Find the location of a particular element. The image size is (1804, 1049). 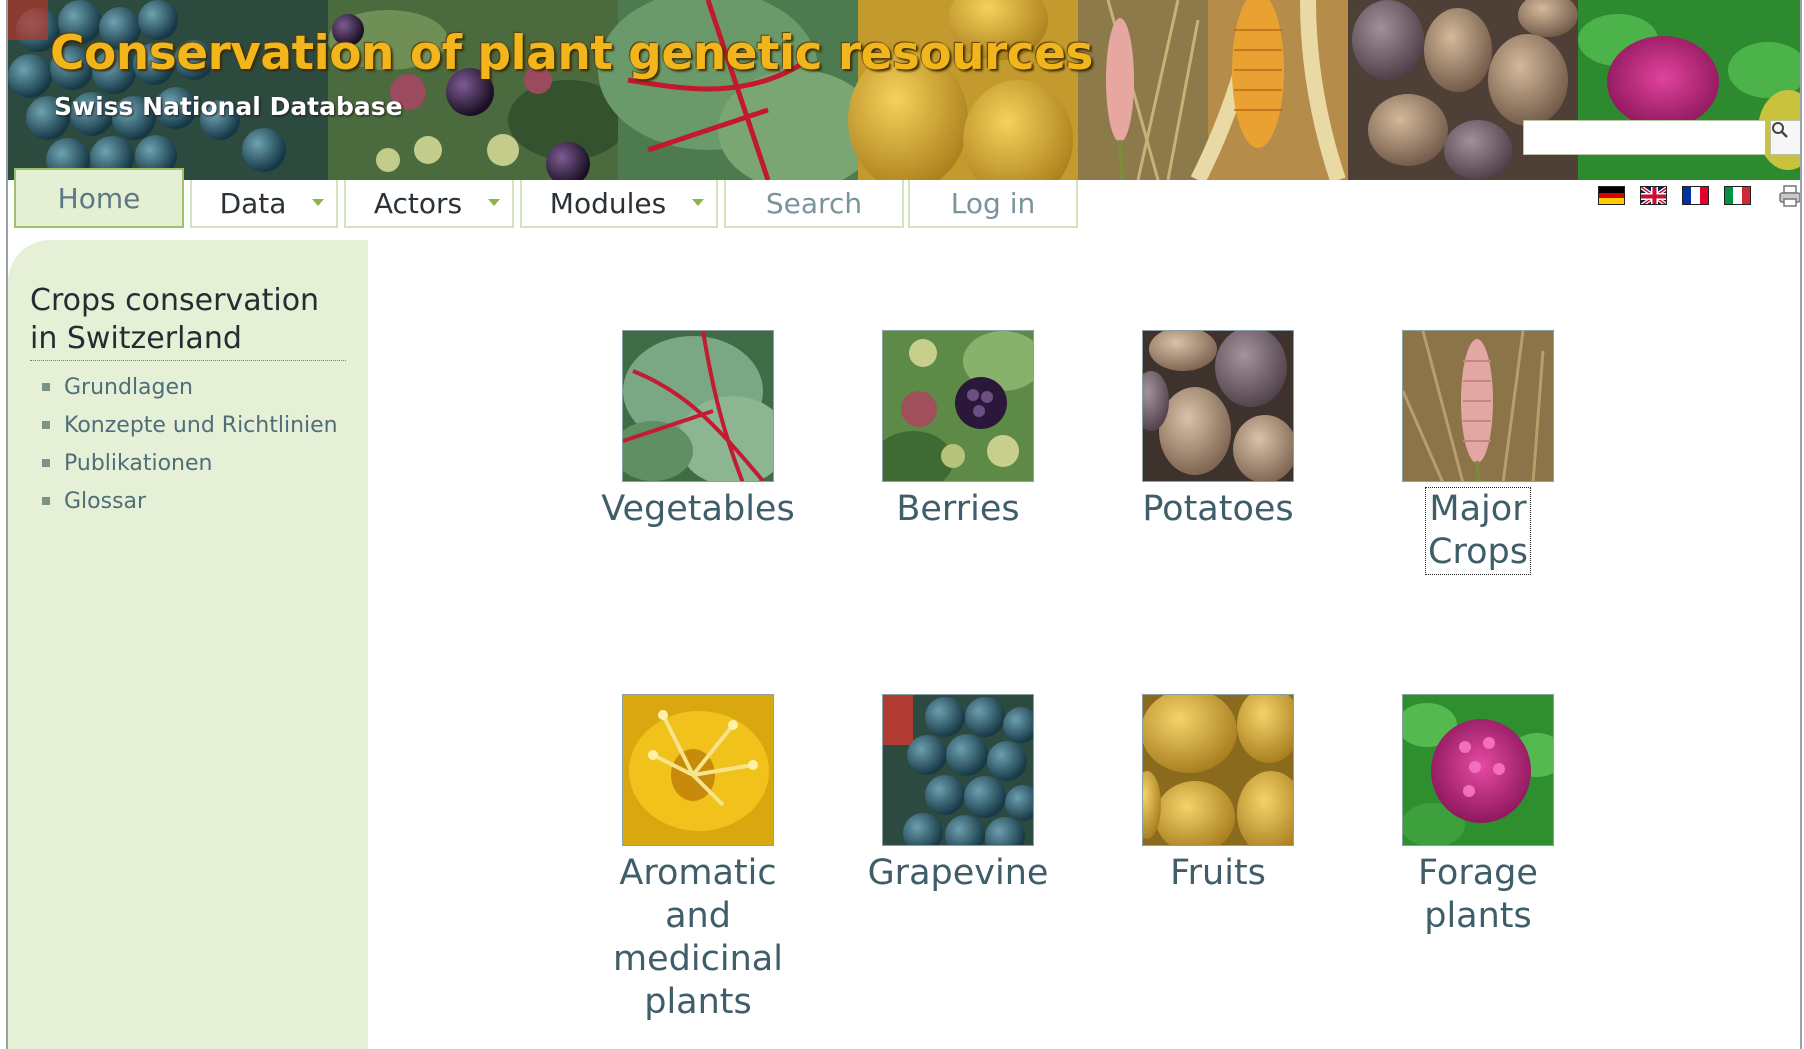

crop-tile-fruits: Fruits is located at coordinates (1218, 794).